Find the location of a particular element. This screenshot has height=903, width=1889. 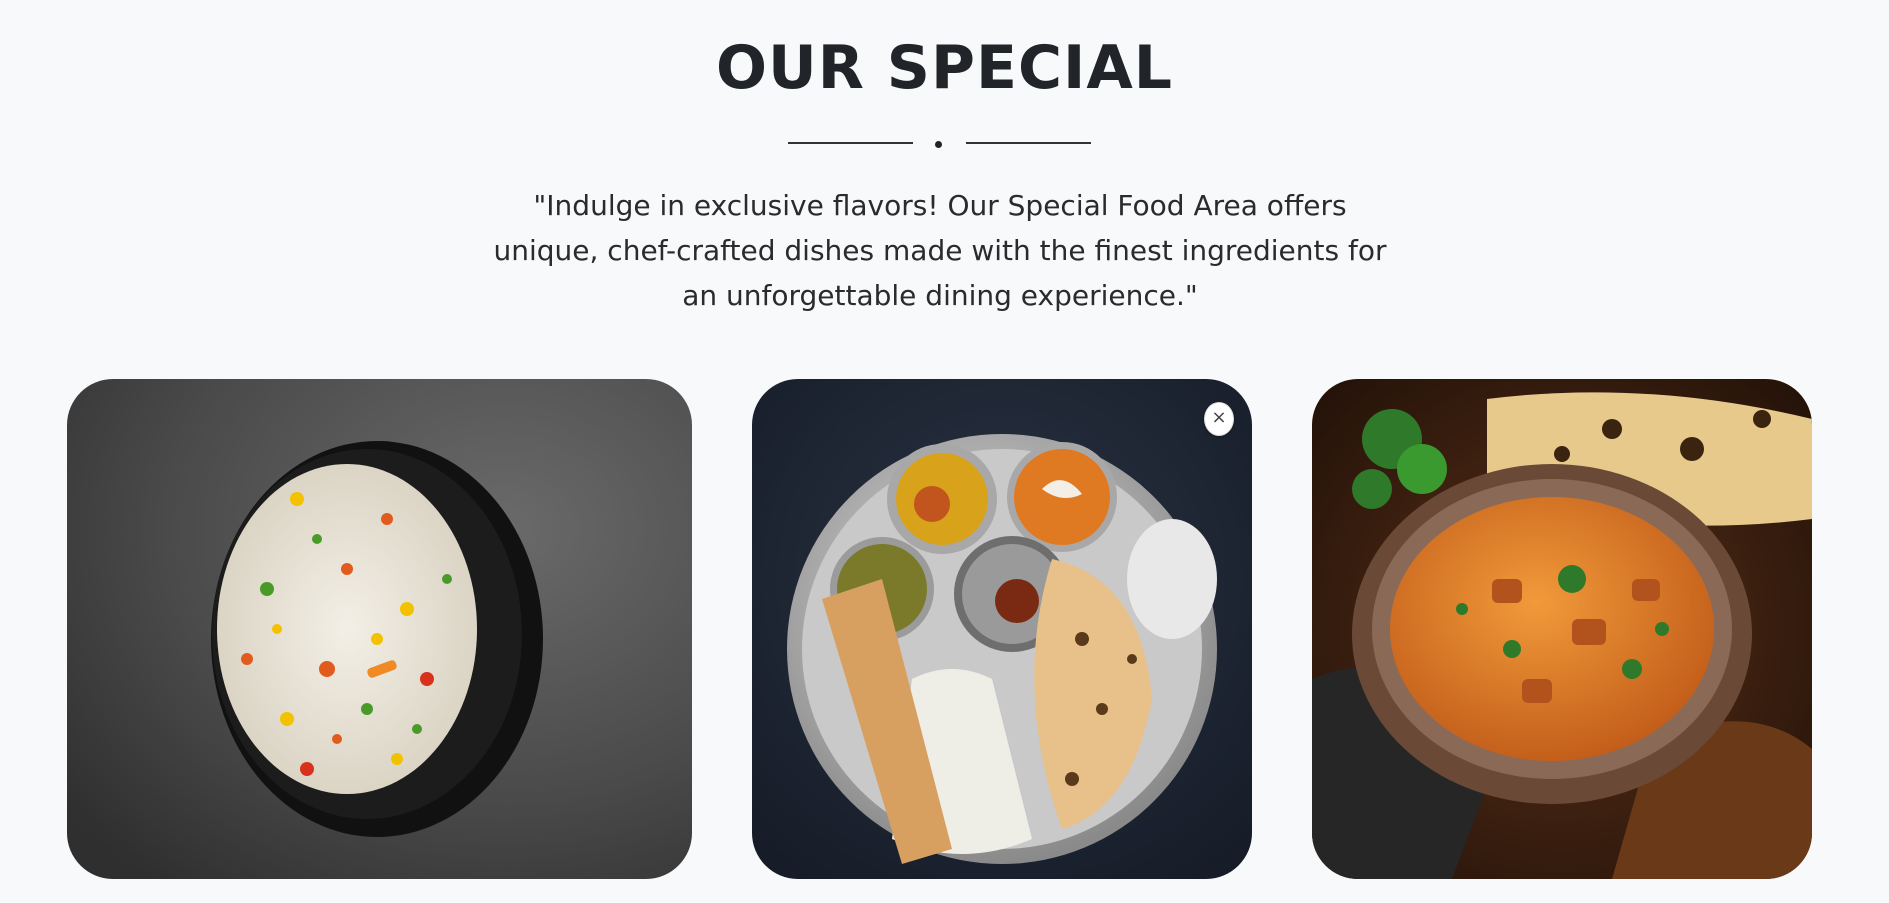

thali-image is located at coordinates (1002, 629).